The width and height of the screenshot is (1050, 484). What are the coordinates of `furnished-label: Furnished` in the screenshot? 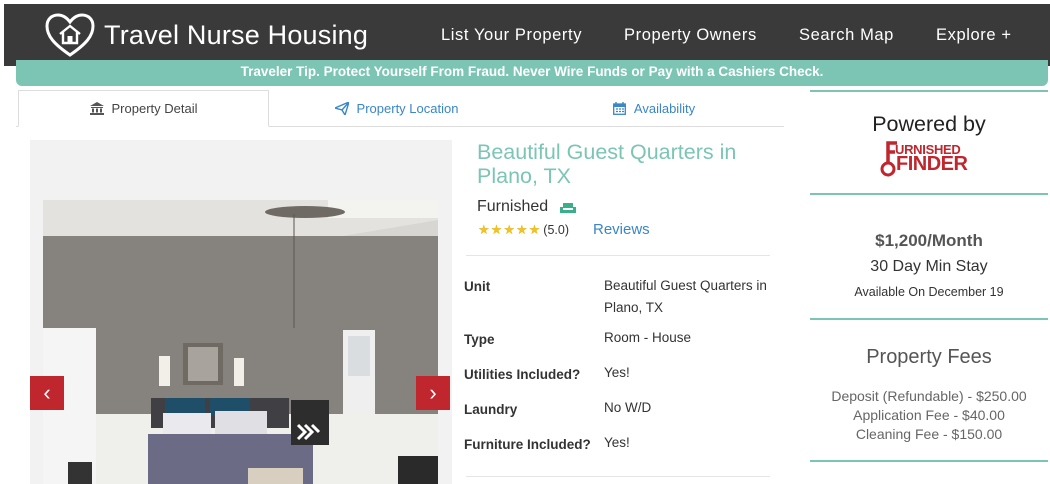 It's located at (513, 206).